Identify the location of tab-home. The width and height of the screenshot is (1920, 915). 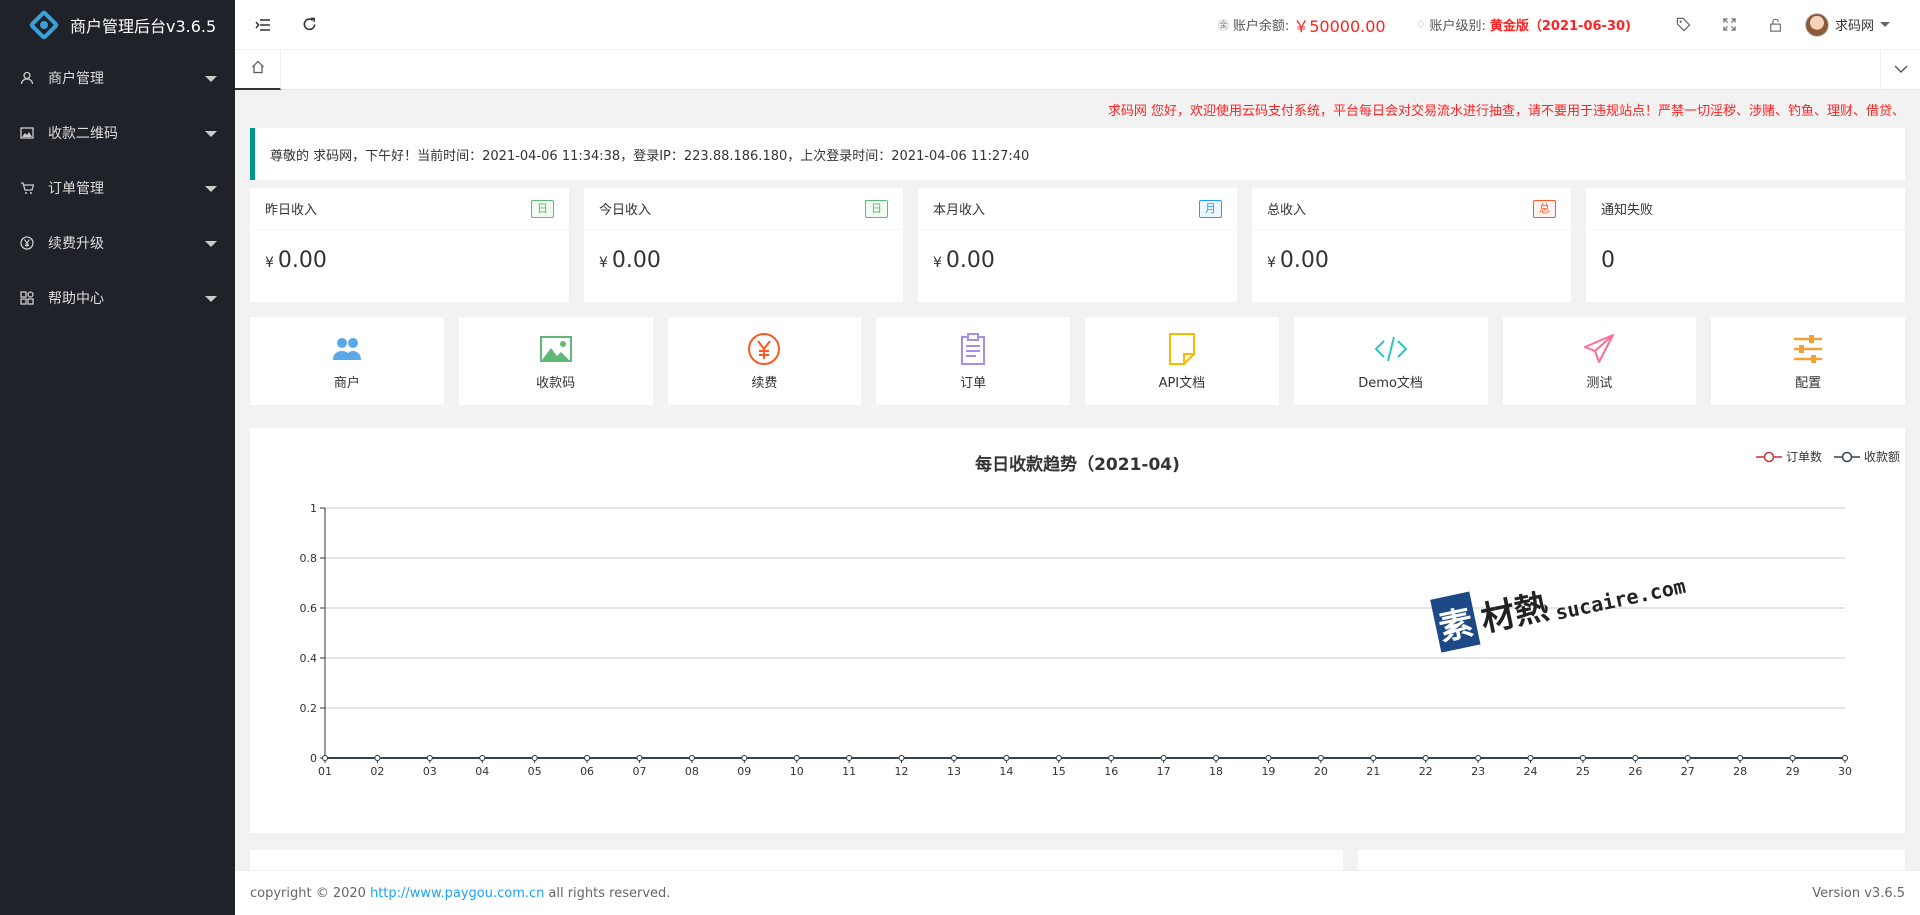
(258, 70).